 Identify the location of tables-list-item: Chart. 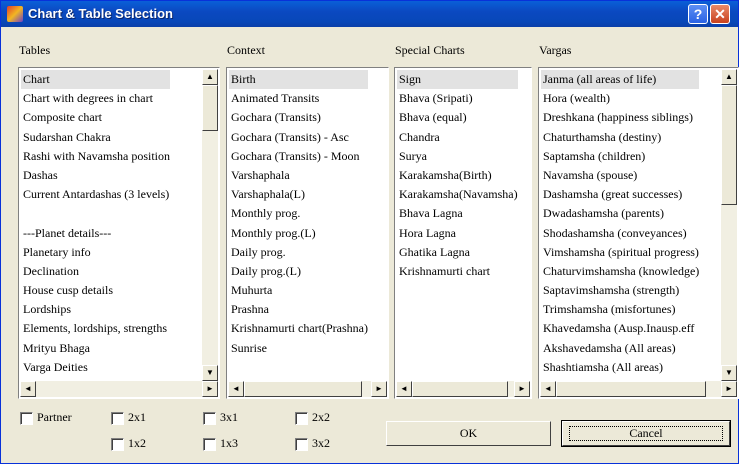
(95, 80).